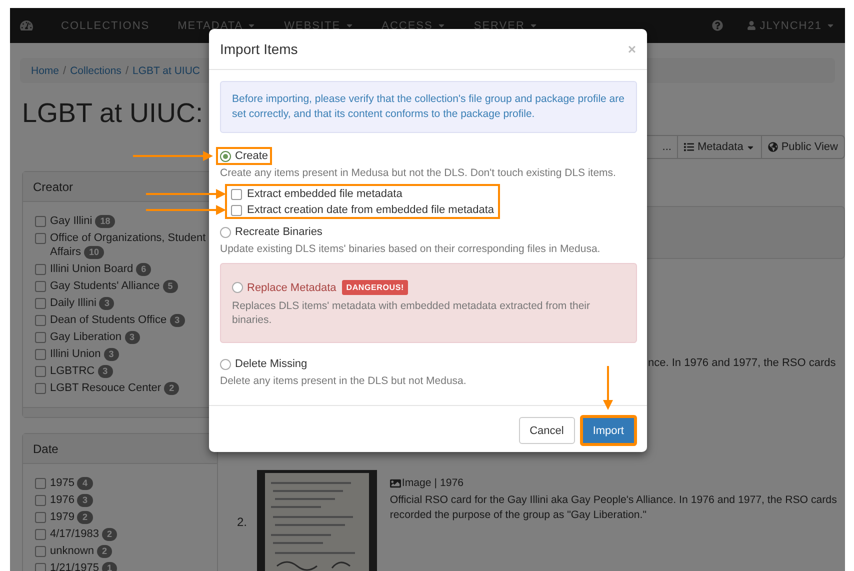 This screenshot has height=571, width=854. Describe the element at coordinates (719, 147) in the screenshot. I see `toolbar-button: Metadata` at that location.